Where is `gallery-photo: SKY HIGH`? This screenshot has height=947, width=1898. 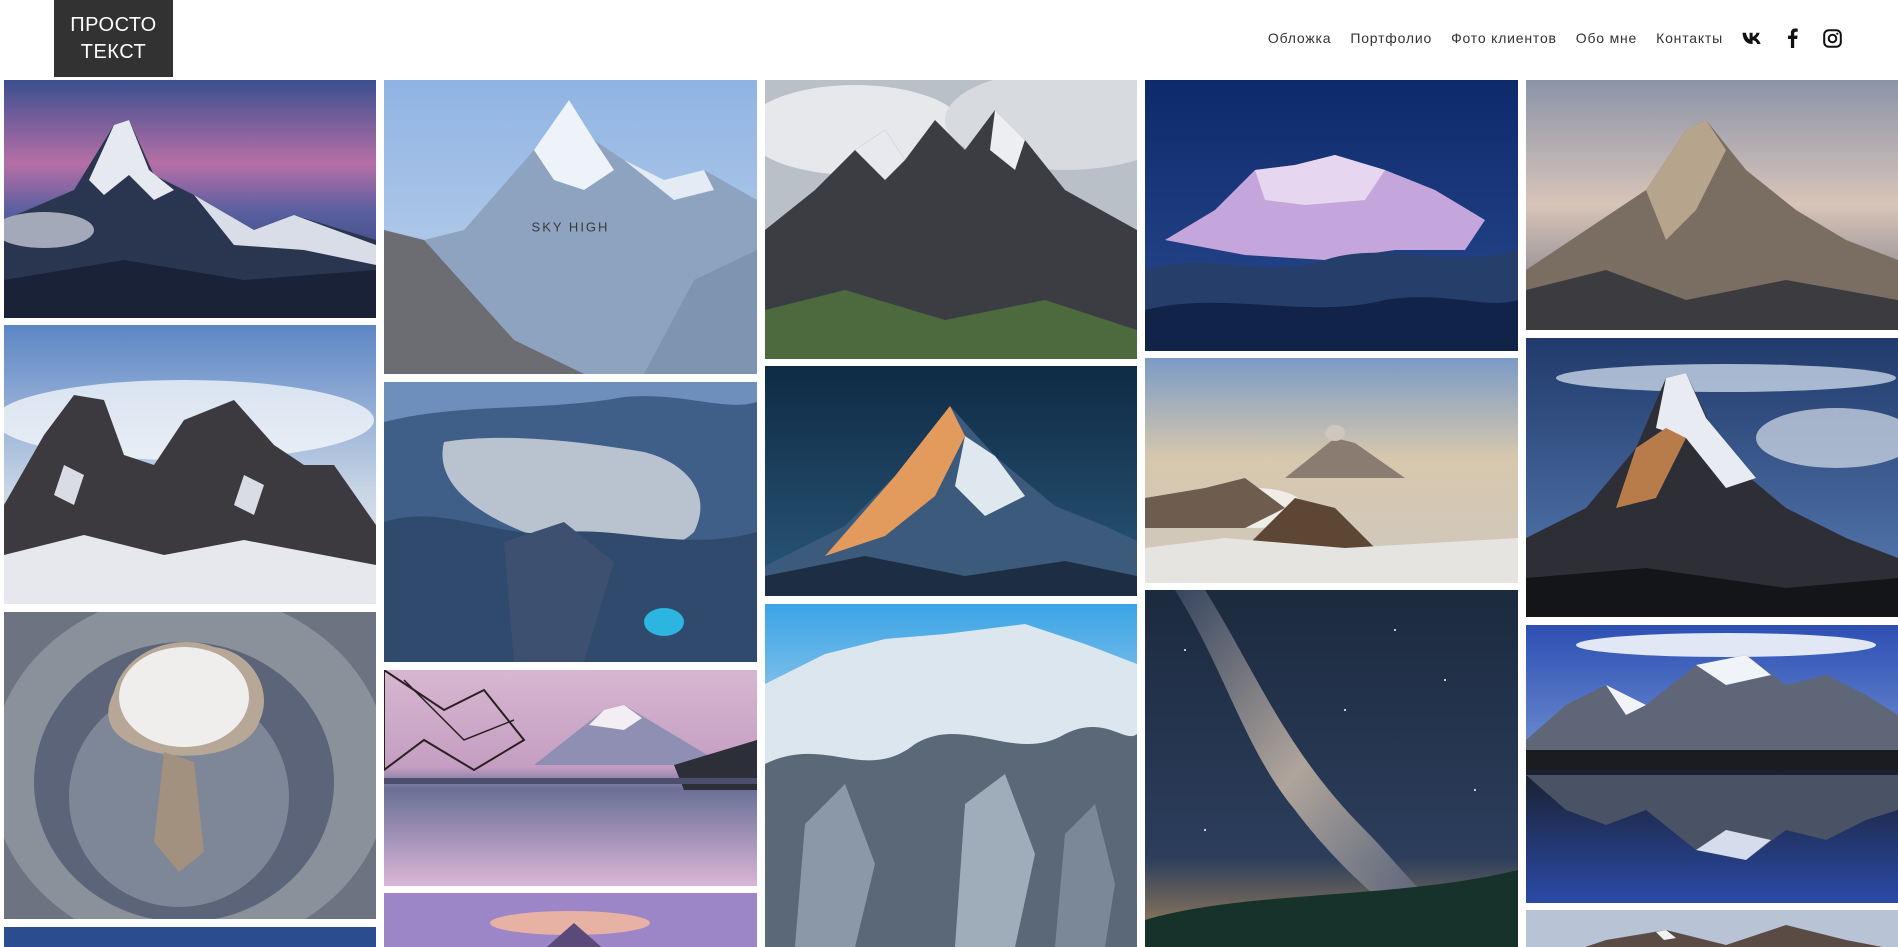 gallery-photo: SKY HIGH is located at coordinates (570, 227).